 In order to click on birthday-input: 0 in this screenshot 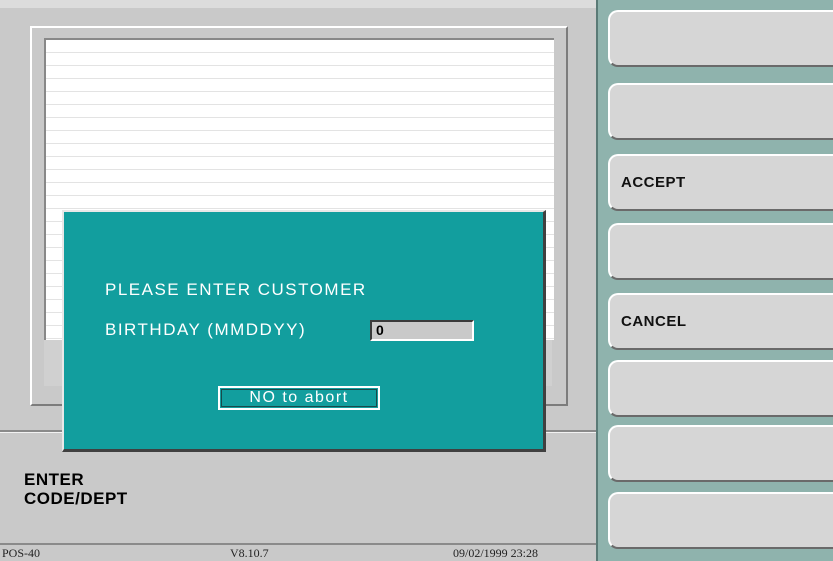, I will do `click(422, 330)`.